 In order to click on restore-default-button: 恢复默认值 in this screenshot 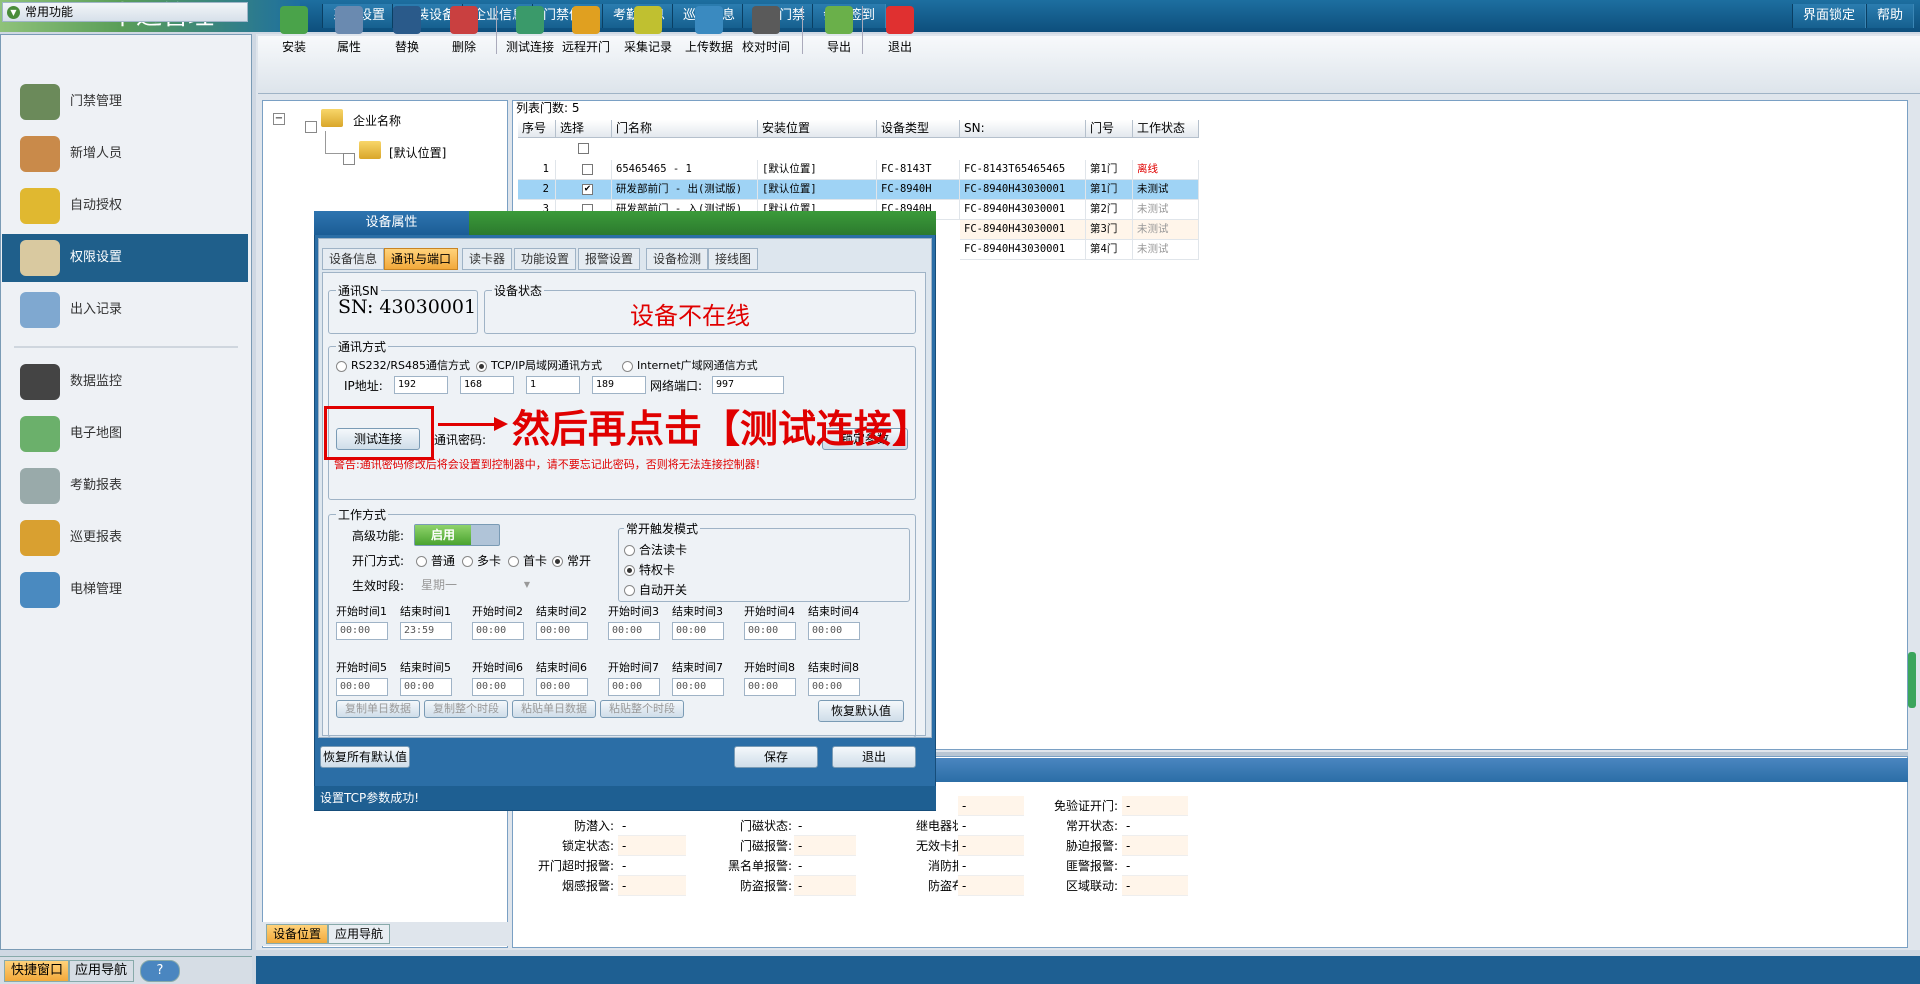, I will do `click(861, 711)`.